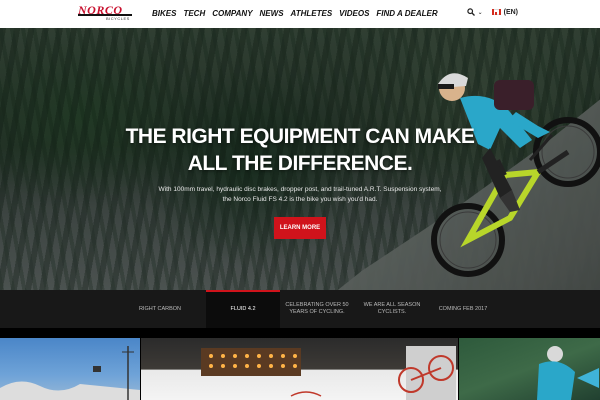 The height and width of the screenshot is (400, 600). I want to click on language-selector: (EN), so click(511, 12).